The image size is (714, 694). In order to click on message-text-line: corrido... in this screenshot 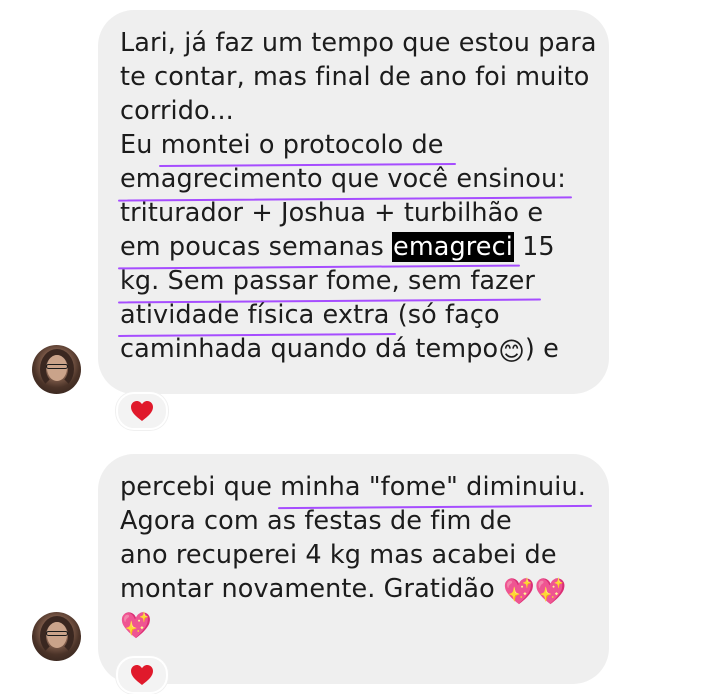, I will do `click(177, 111)`.